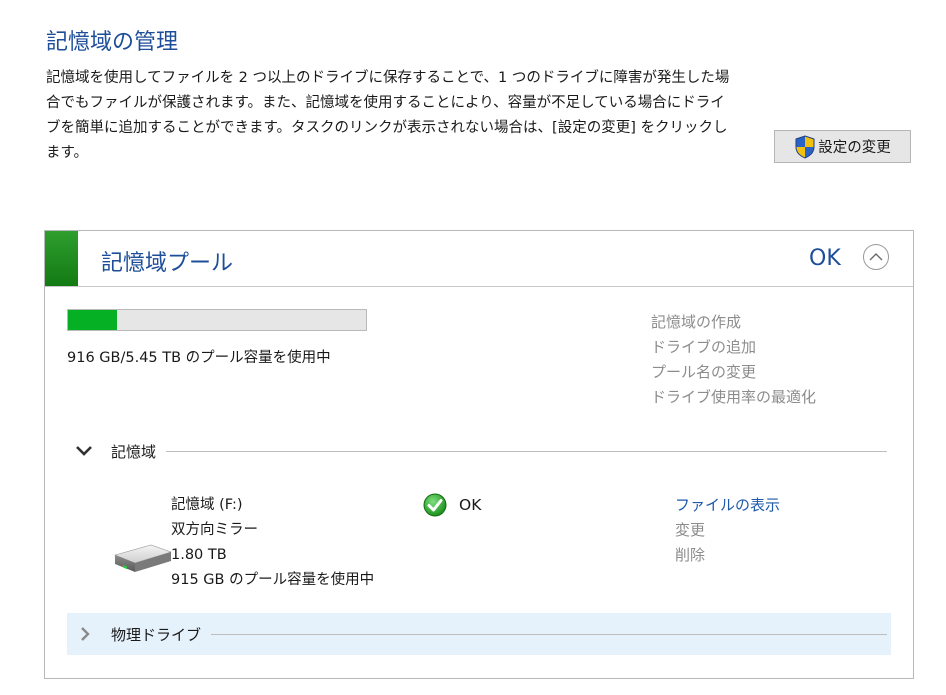 The width and height of the screenshot is (946, 695). Describe the element at coordinates (92, 320) in the screenshot. I see `pool-capacity-fill` at that location.